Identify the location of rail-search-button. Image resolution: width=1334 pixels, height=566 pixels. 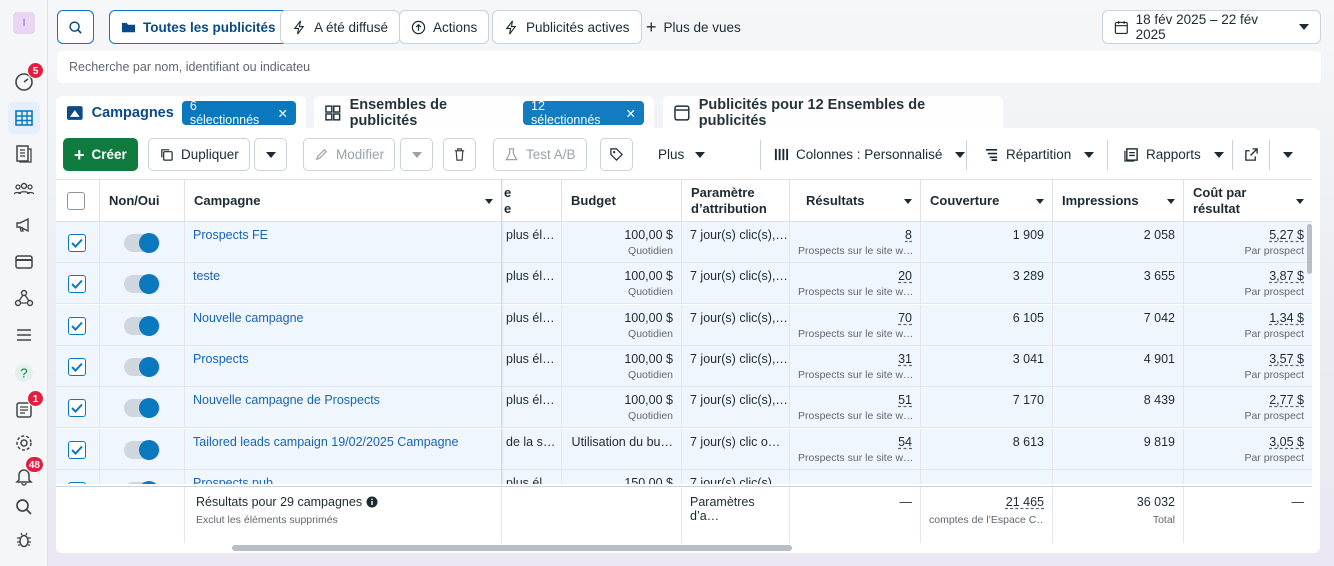
(24, 507).